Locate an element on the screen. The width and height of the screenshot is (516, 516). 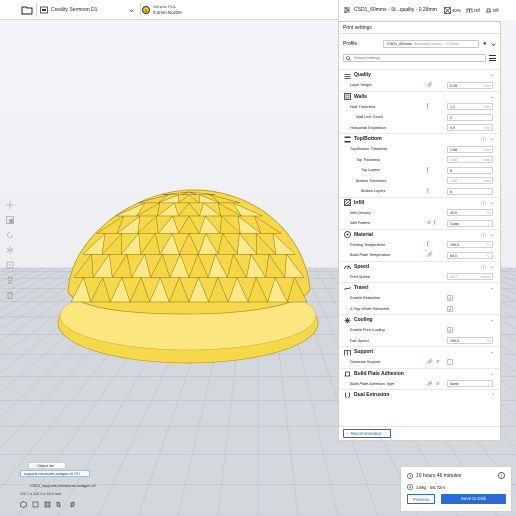
adhesion-type-dropdown: None ⌄ is located at coordinates (470, 384).